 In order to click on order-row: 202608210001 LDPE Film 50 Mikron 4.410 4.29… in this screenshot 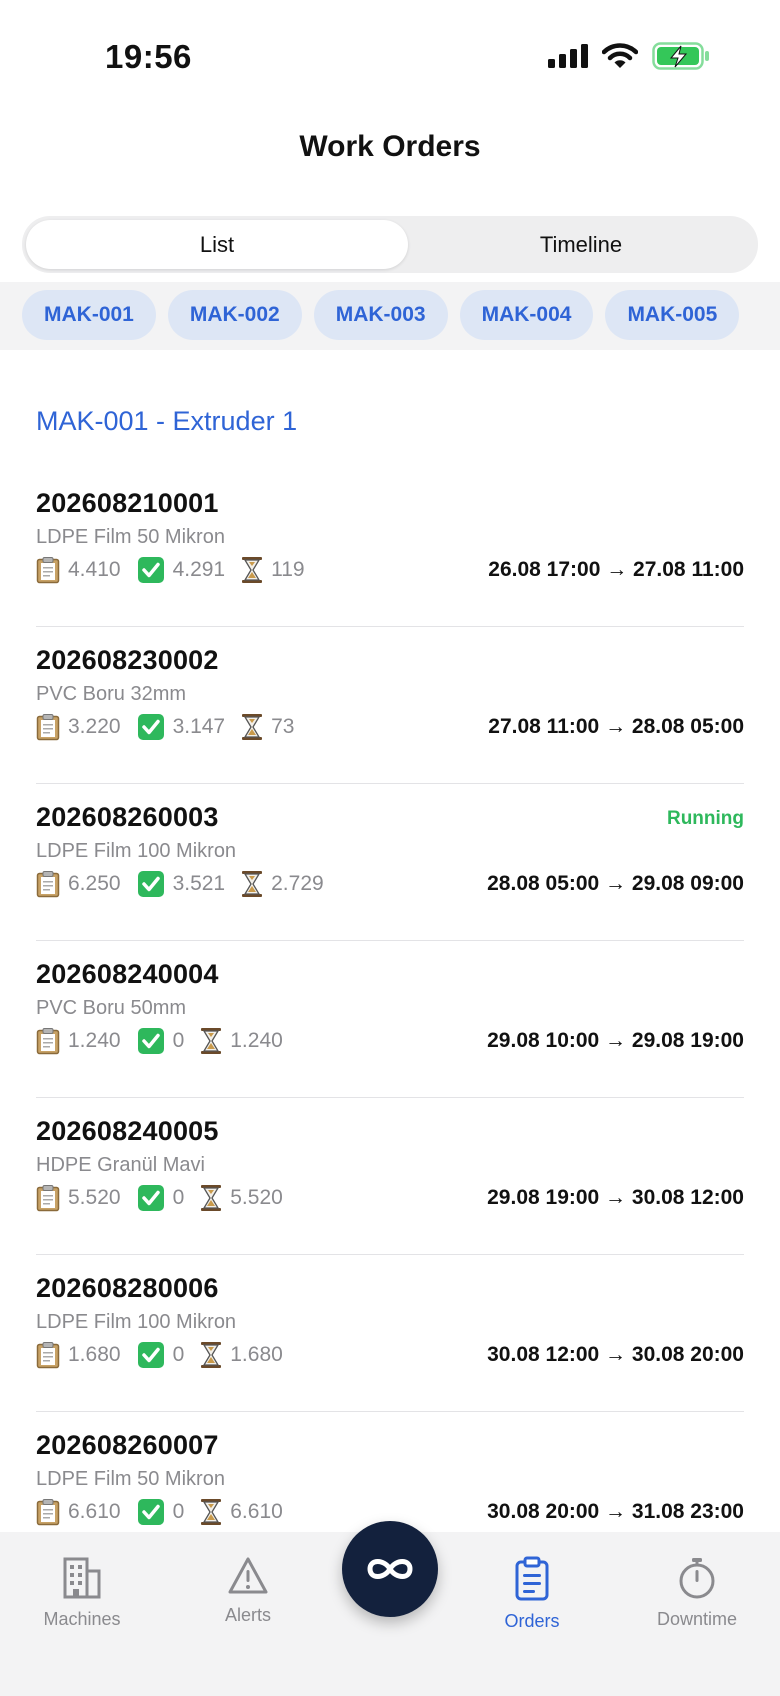, I will do `click(390, 548)`.